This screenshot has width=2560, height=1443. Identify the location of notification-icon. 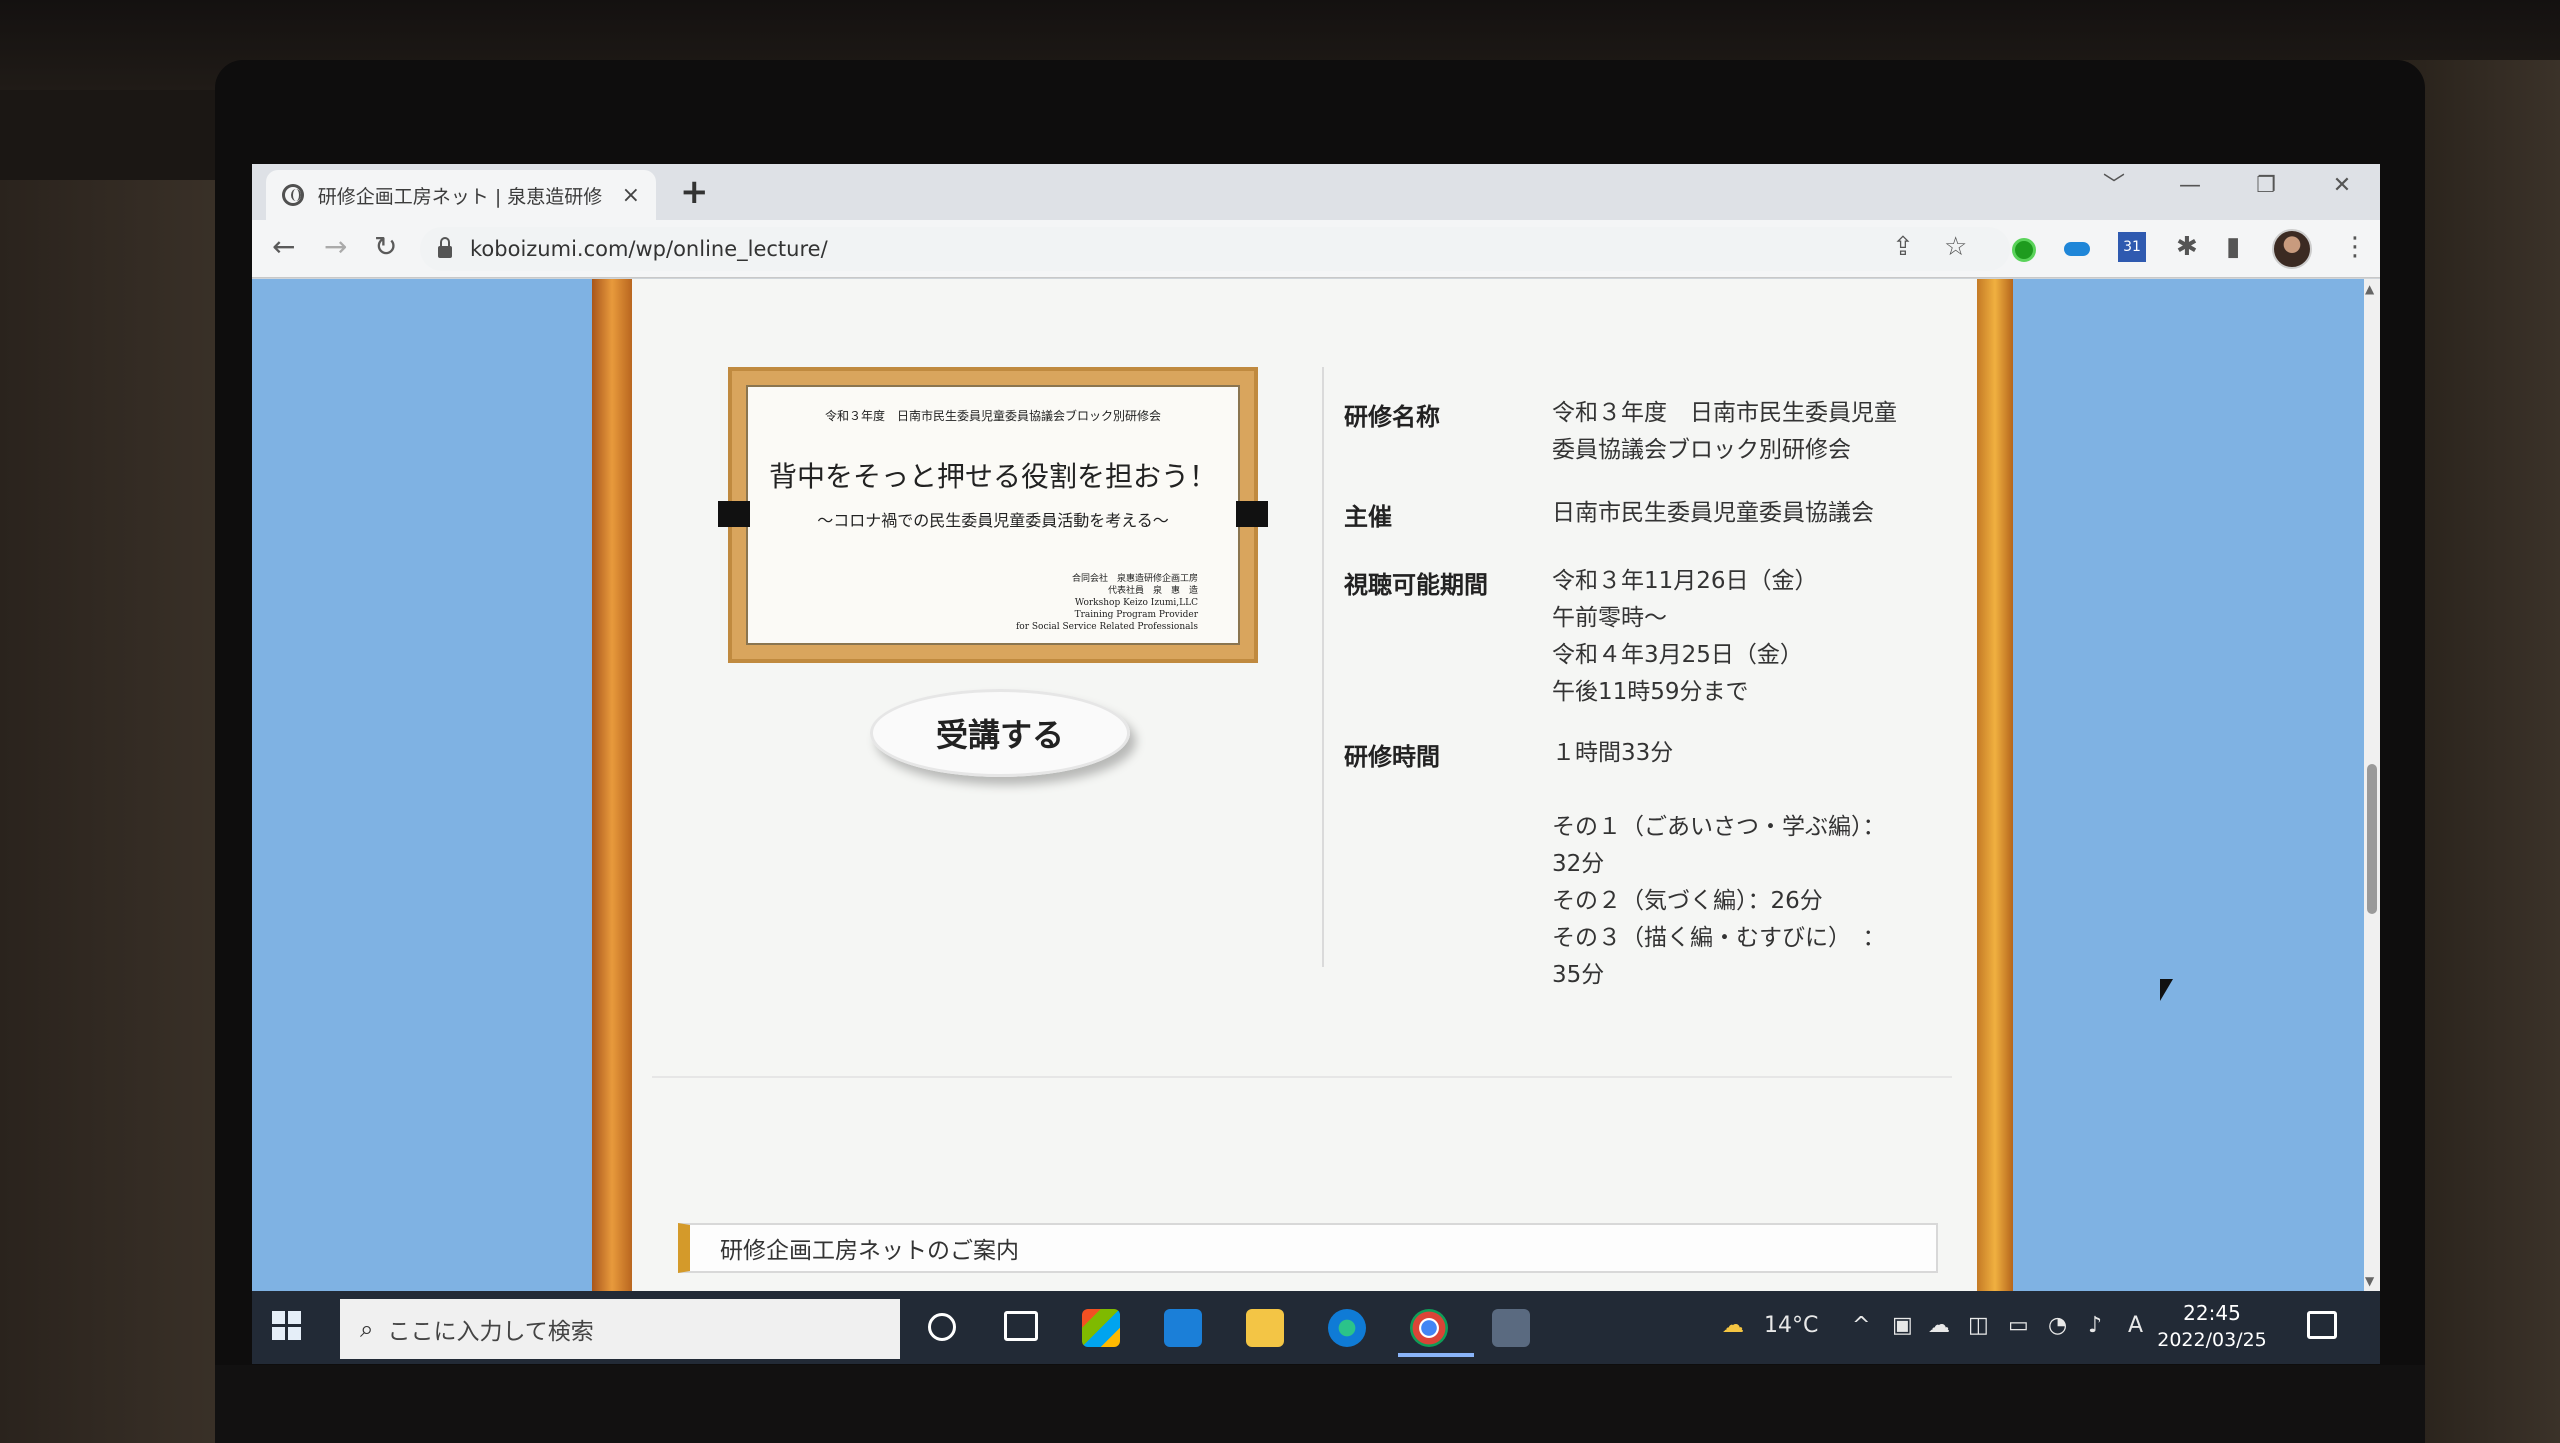
(2322, 1325).